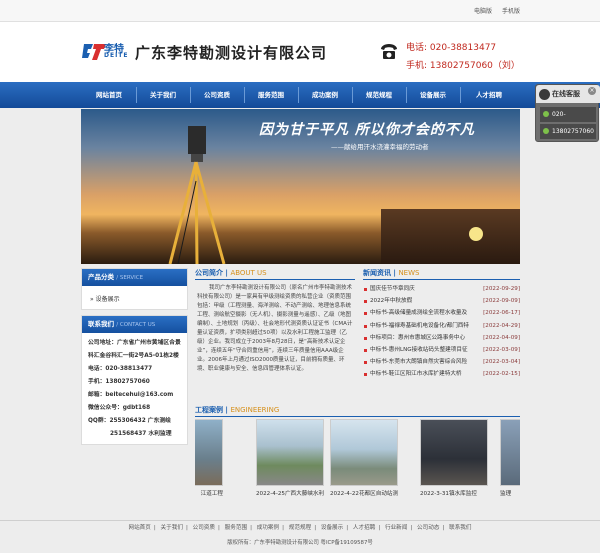 This screenshot has width=600, height=553. I want to click on news-item: 中标项目：惠州市惠城区公路事务中心 [2022-04-09], so click(441, 338).